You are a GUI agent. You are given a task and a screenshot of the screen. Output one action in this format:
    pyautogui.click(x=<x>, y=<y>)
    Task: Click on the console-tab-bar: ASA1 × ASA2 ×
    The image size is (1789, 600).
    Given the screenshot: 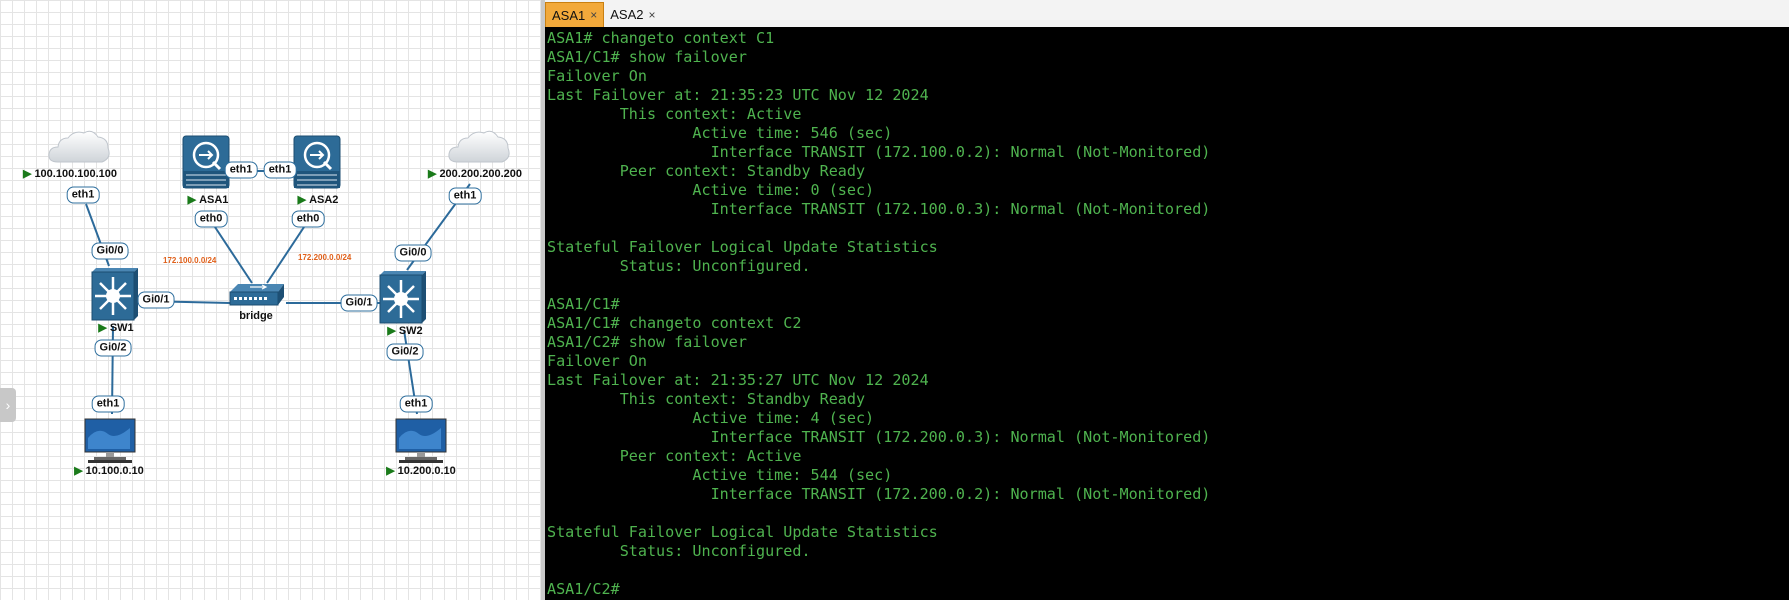 What is the action you would take?
    pyautogui.click(x=1167, y=14)
    